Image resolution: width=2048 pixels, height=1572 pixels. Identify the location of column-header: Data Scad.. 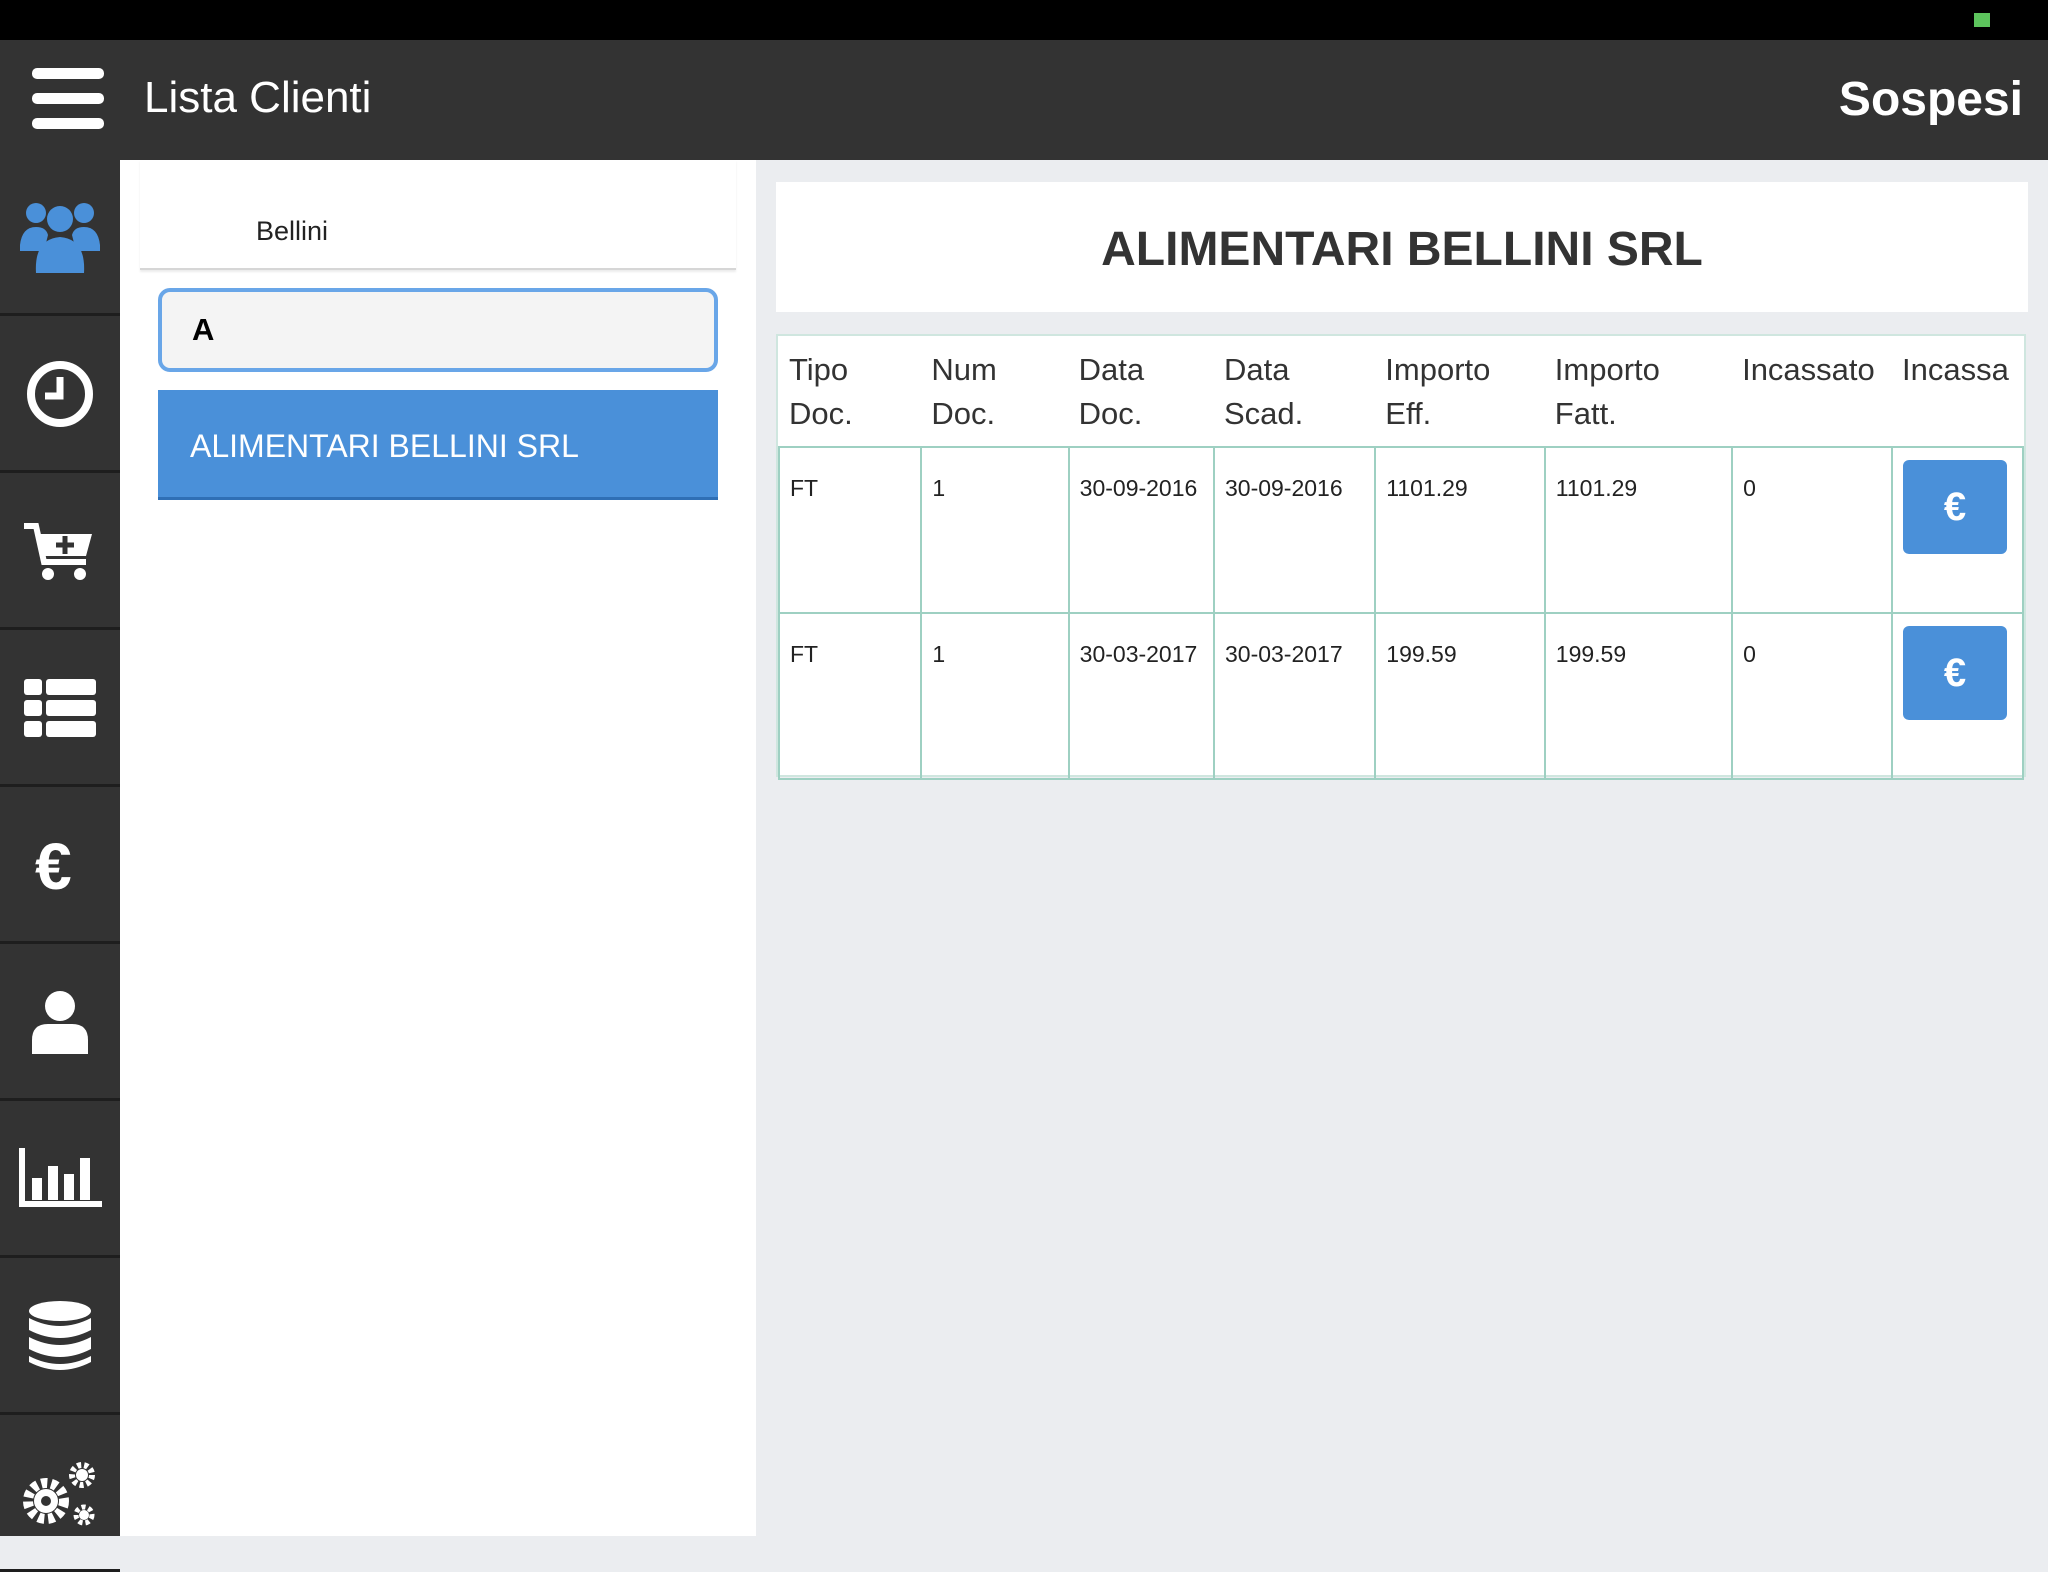
(1294, 392).